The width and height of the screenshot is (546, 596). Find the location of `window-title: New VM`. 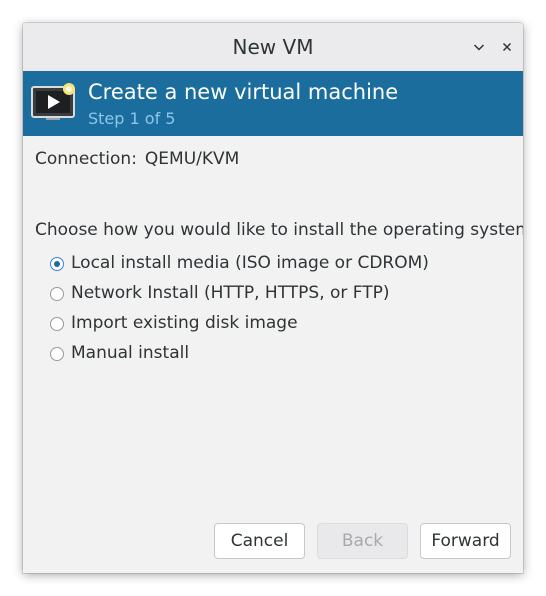

window-title: New VM is located at coordinates (273, 47).